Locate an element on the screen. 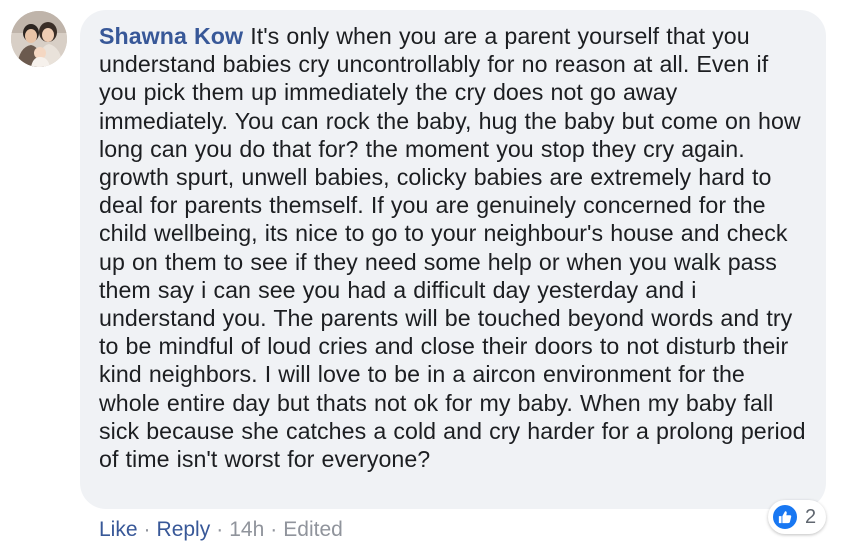 The width and height of the screenshot is (858, 554). author-name: Shawna Kow is located at coordinates (171, 36).